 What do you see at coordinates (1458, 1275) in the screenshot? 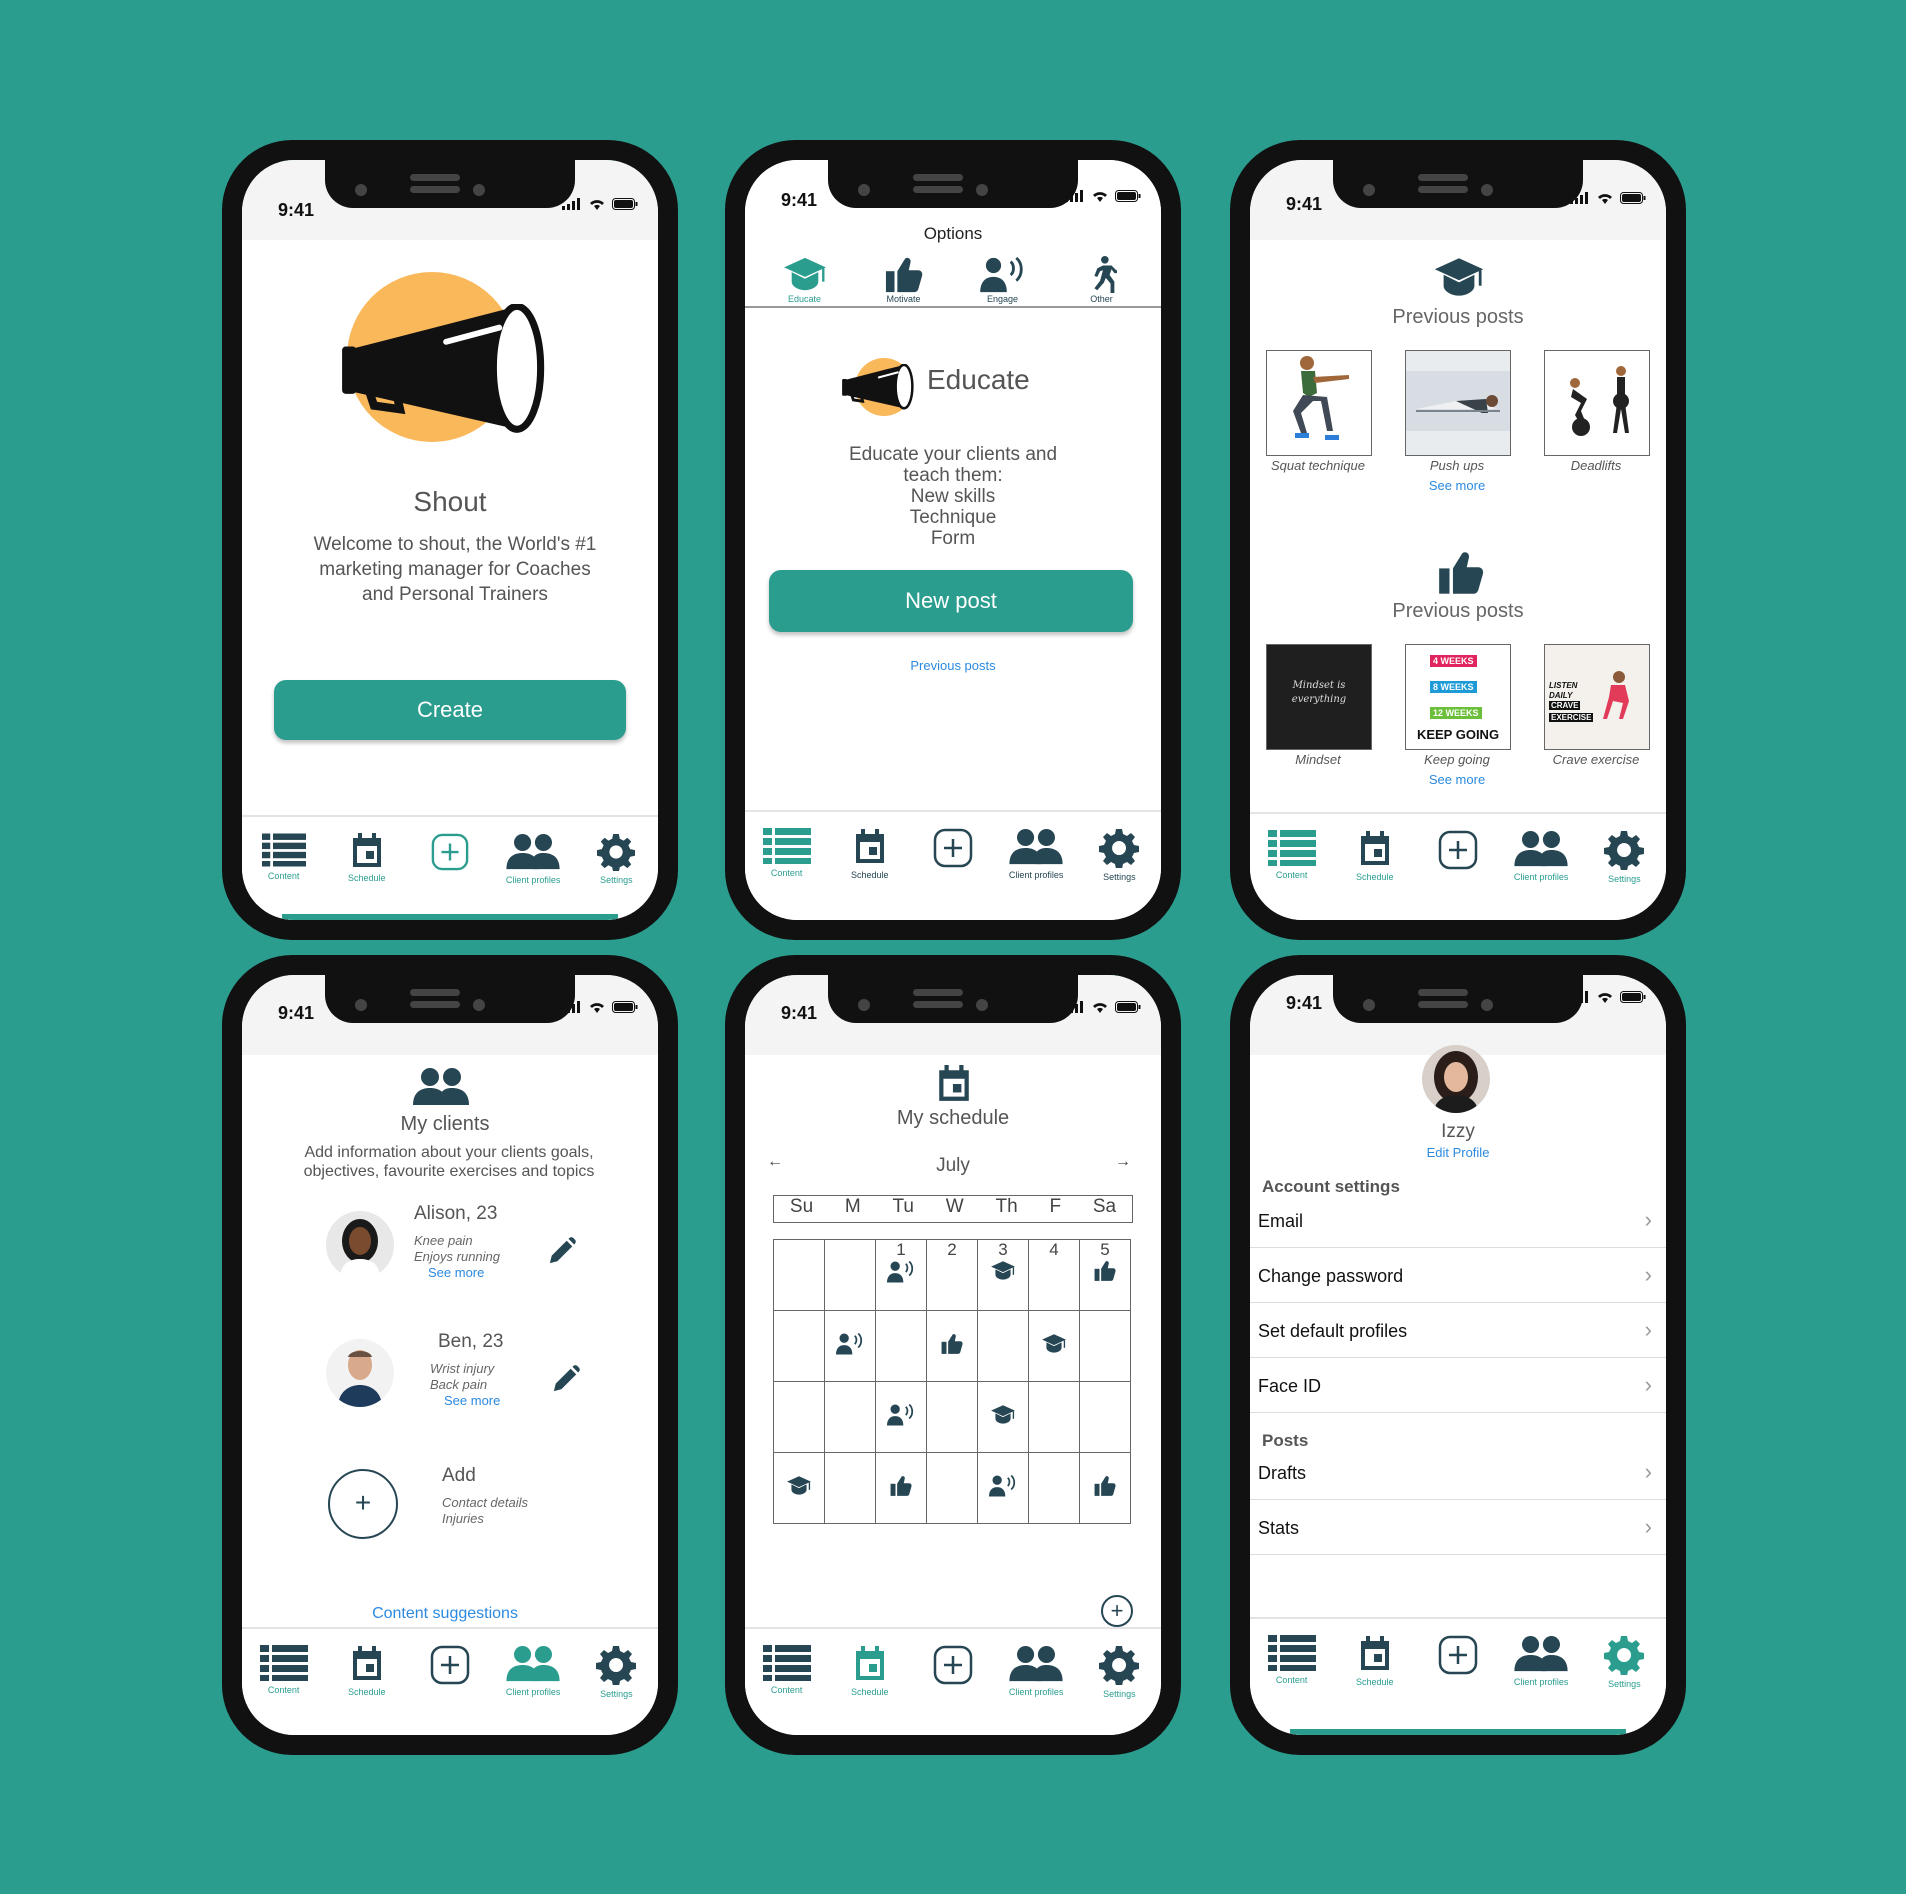
I see `settings-row-change-password: Change password ›` at bounding box center [1458, 1275].